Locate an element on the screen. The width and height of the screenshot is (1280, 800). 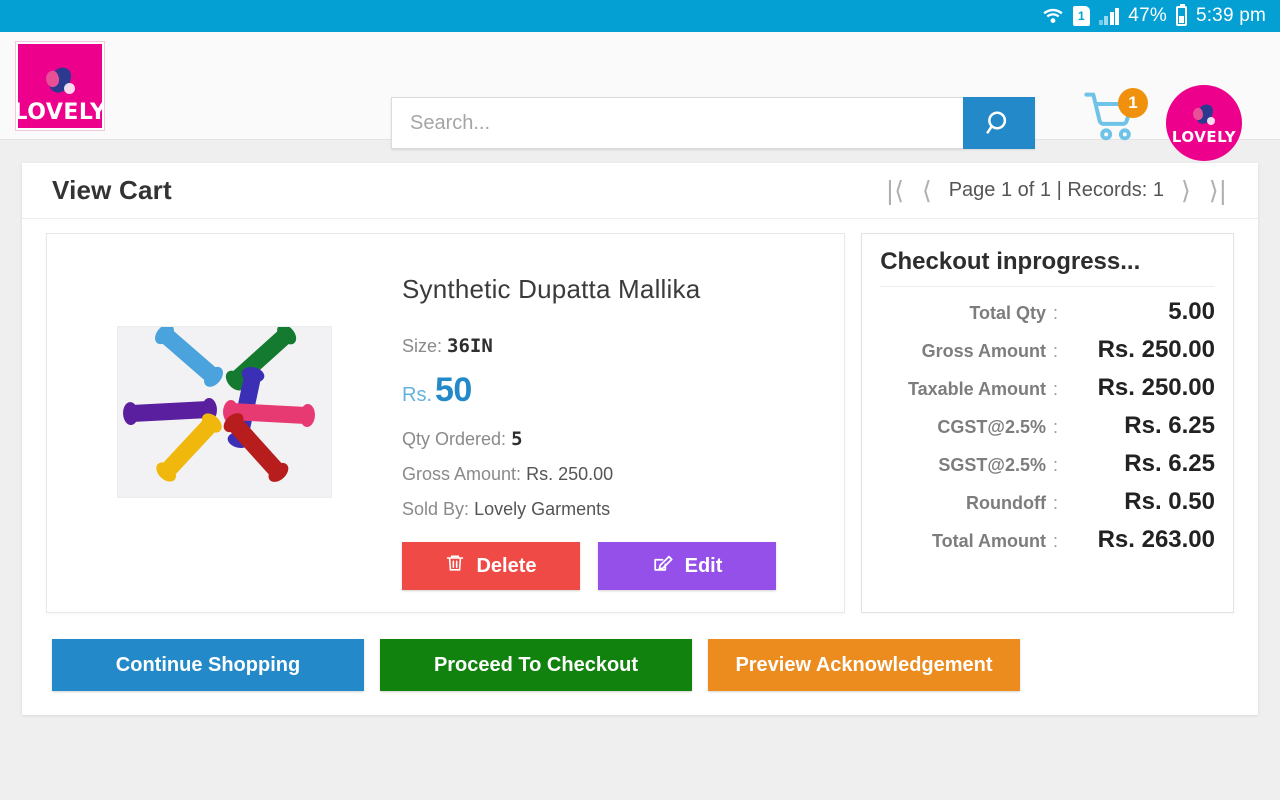
pagination-label: Page 1 of 1 | Records: 1 is located at coordinates (1056, 190).